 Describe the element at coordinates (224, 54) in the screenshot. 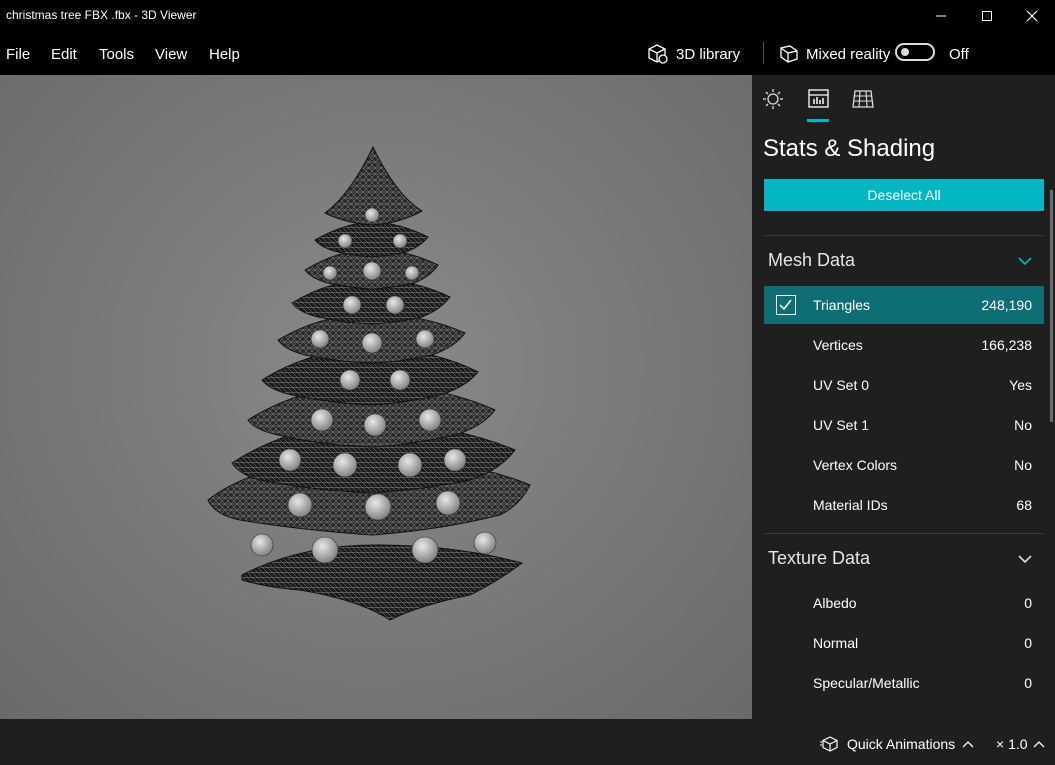

I see `menu-help: Help` at that location.